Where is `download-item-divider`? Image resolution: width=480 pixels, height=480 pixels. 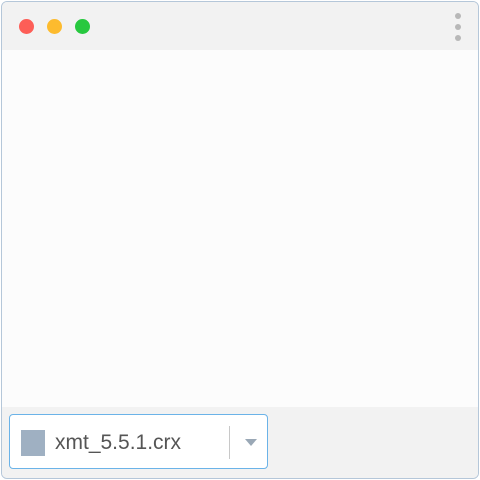 download-item-divider is located at coordinates (229, 442).